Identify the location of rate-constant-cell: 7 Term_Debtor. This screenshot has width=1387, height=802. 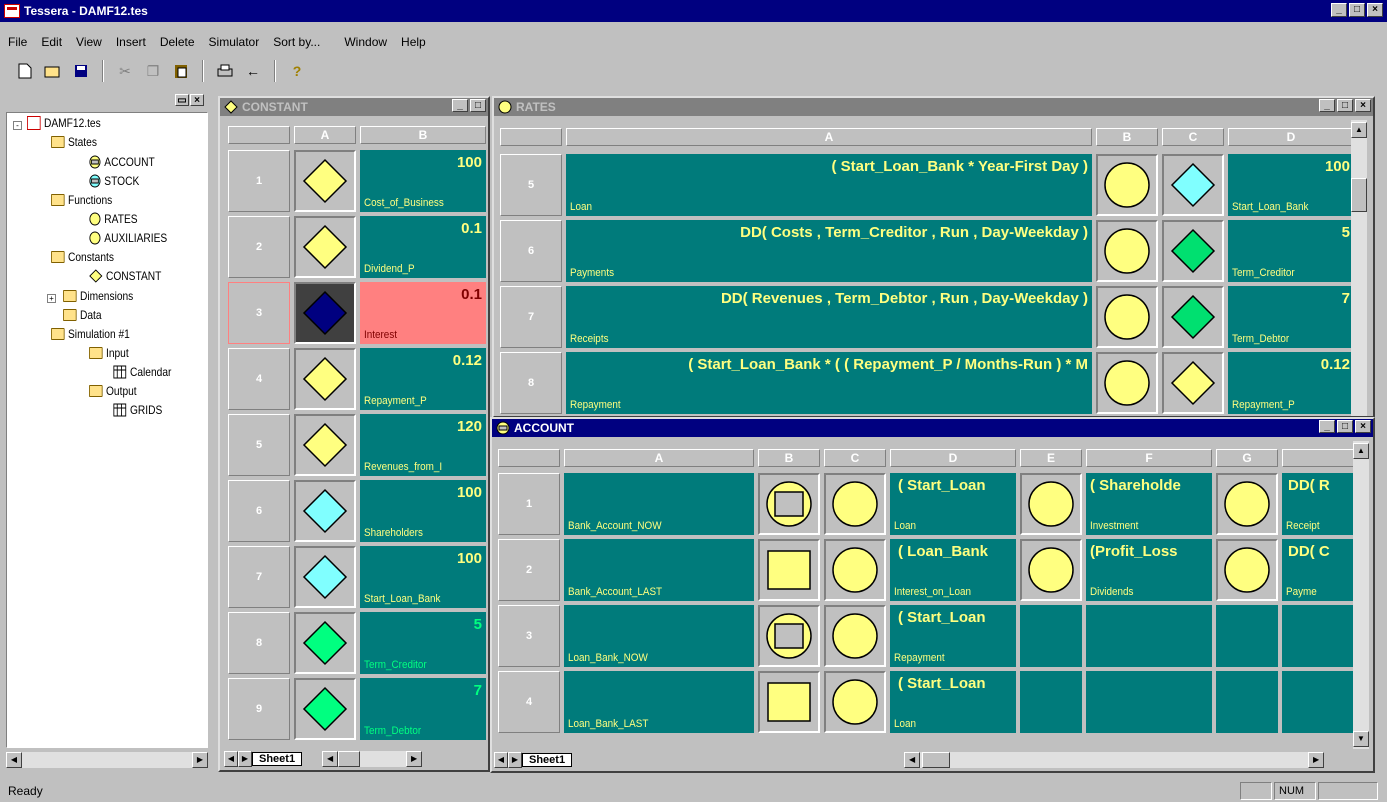
(1289, 317).